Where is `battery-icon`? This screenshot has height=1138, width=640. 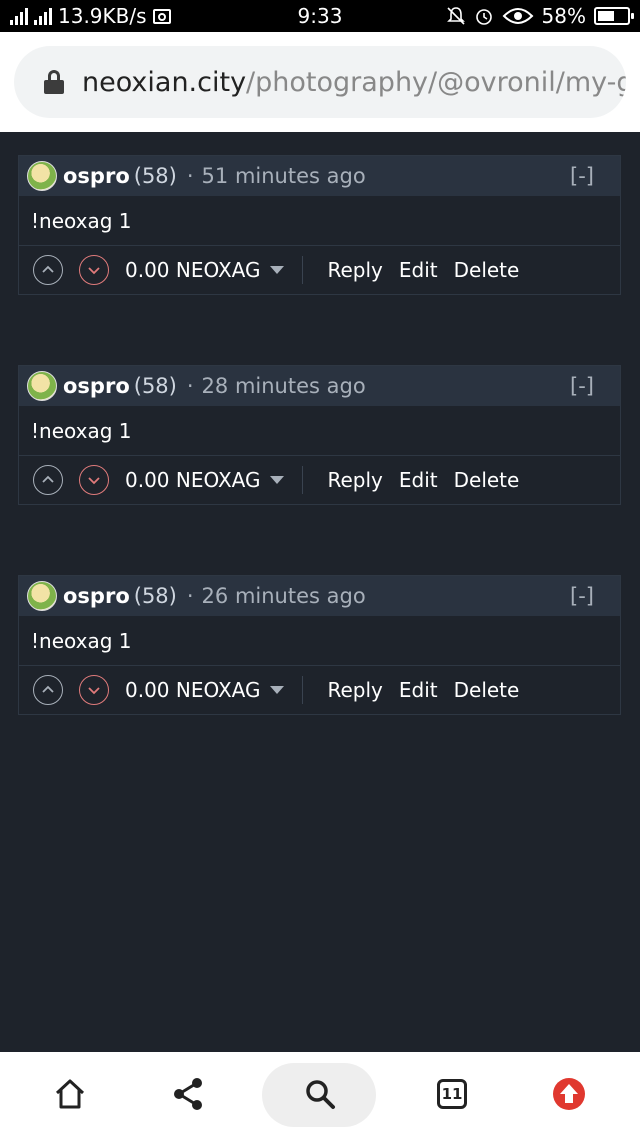
battery-icon is located at coordinates (614, 16).